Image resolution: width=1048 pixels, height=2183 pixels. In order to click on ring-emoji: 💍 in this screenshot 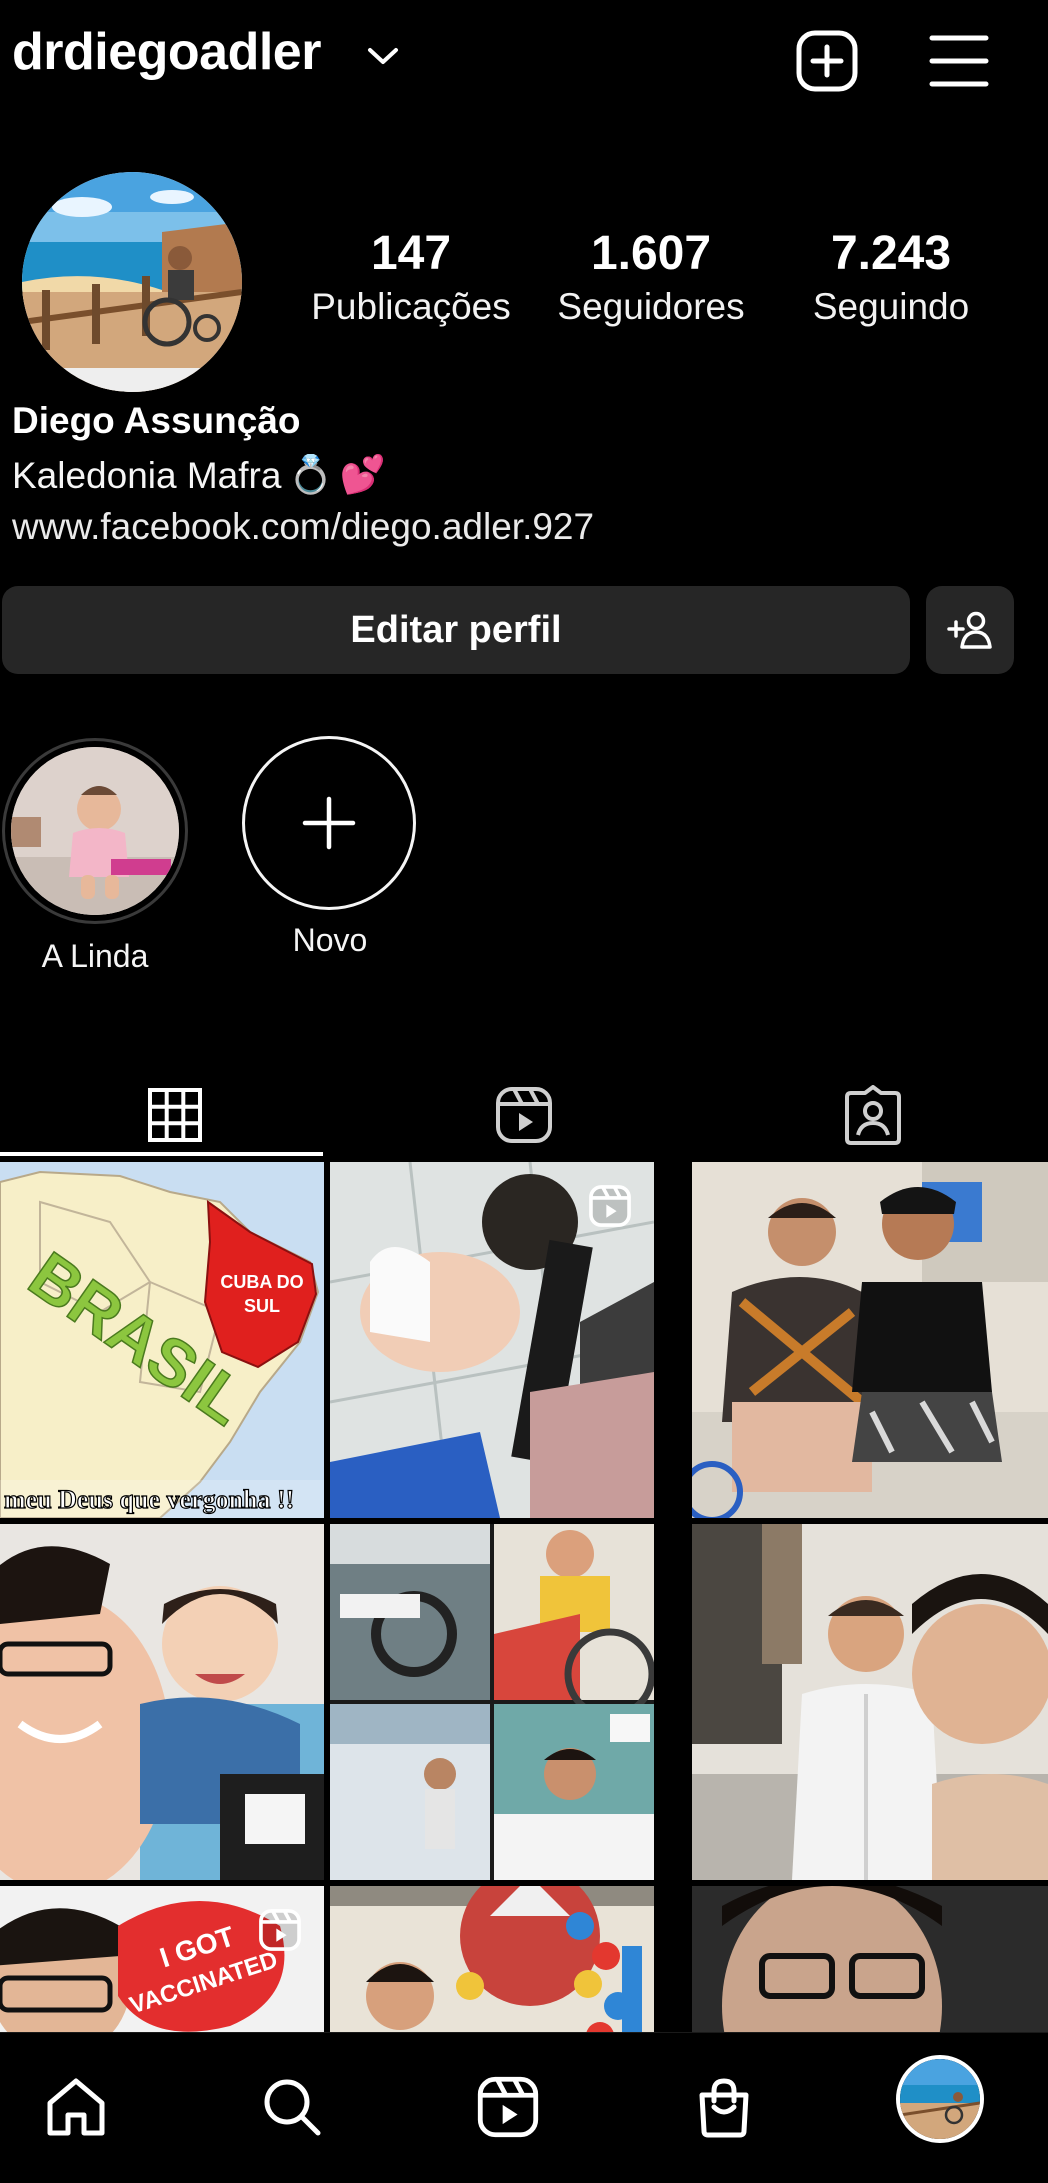, I will do `click(310, 474)`.